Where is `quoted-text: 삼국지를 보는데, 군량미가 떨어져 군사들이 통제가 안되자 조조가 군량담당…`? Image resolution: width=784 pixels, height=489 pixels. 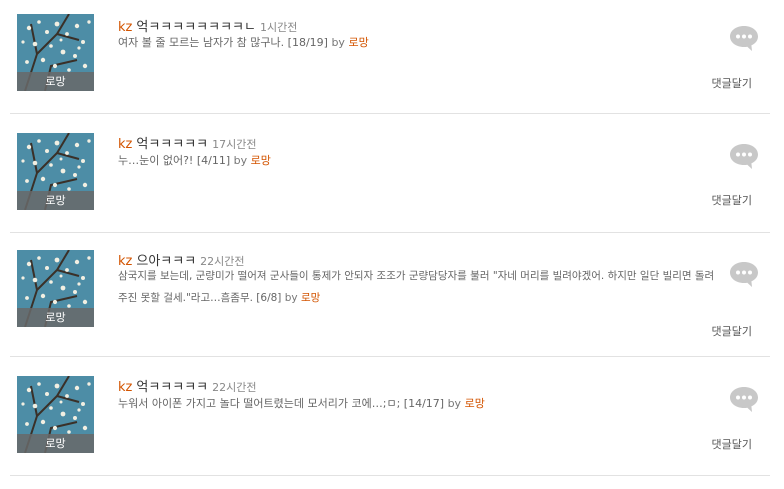
quoted-text: 삼국지를 보는데, 군량미가 떨어져 군사들이 통제가 안되자 조조가 군량담당… is located at coordinates (418, 287).